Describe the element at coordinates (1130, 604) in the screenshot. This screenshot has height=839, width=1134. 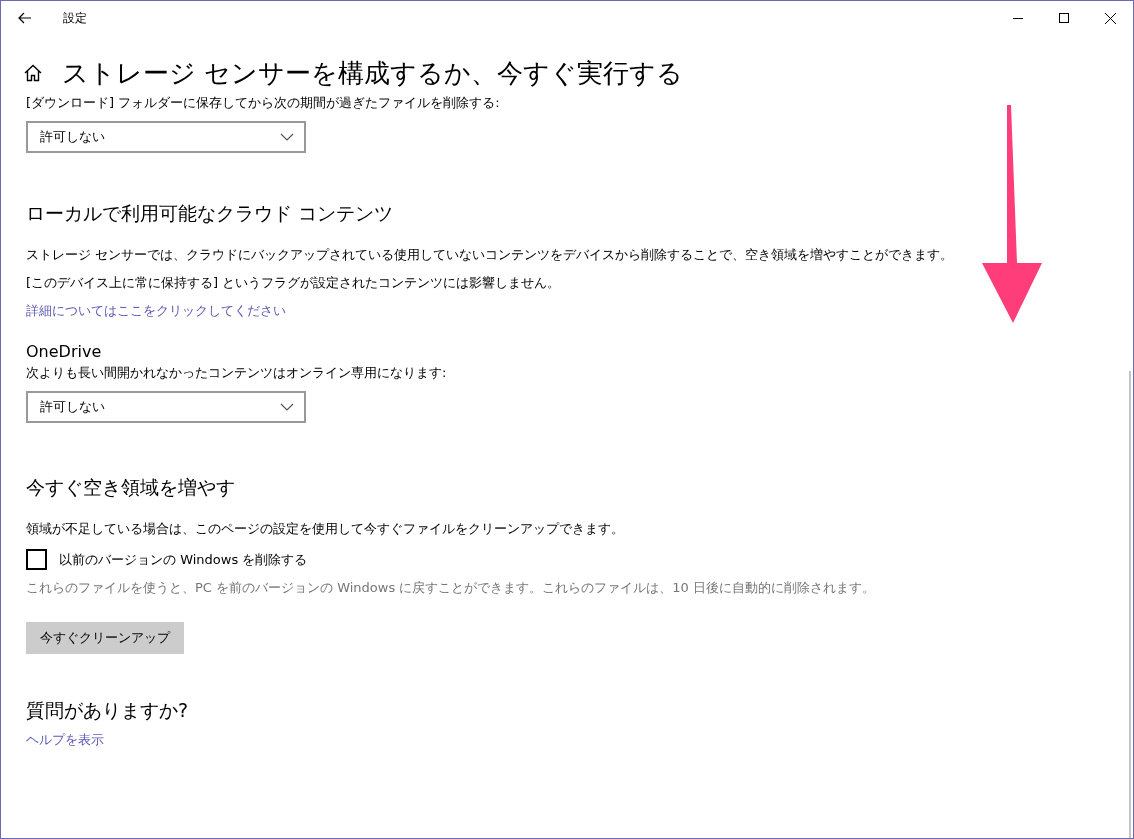
I see `scrollbar` at that location.